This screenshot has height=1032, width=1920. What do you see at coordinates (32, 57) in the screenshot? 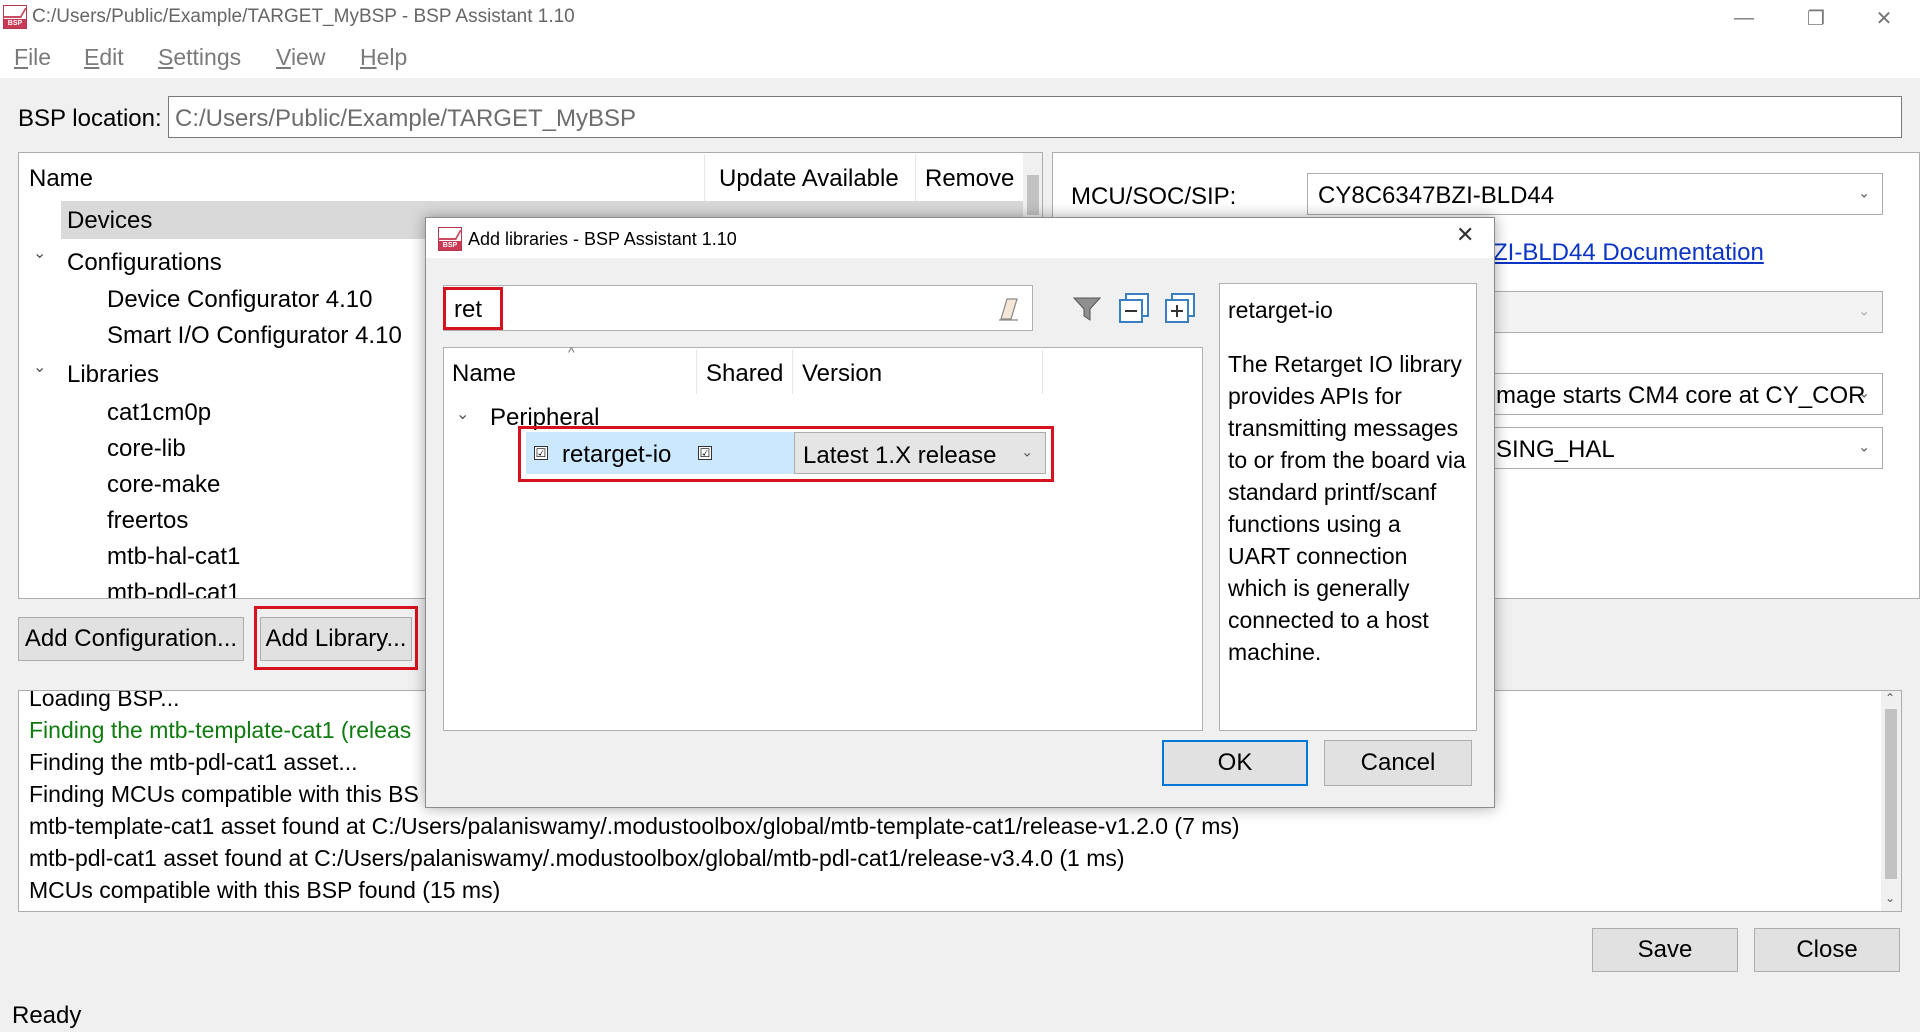
I see `menu-file: File` at bounding box center [32, 57].